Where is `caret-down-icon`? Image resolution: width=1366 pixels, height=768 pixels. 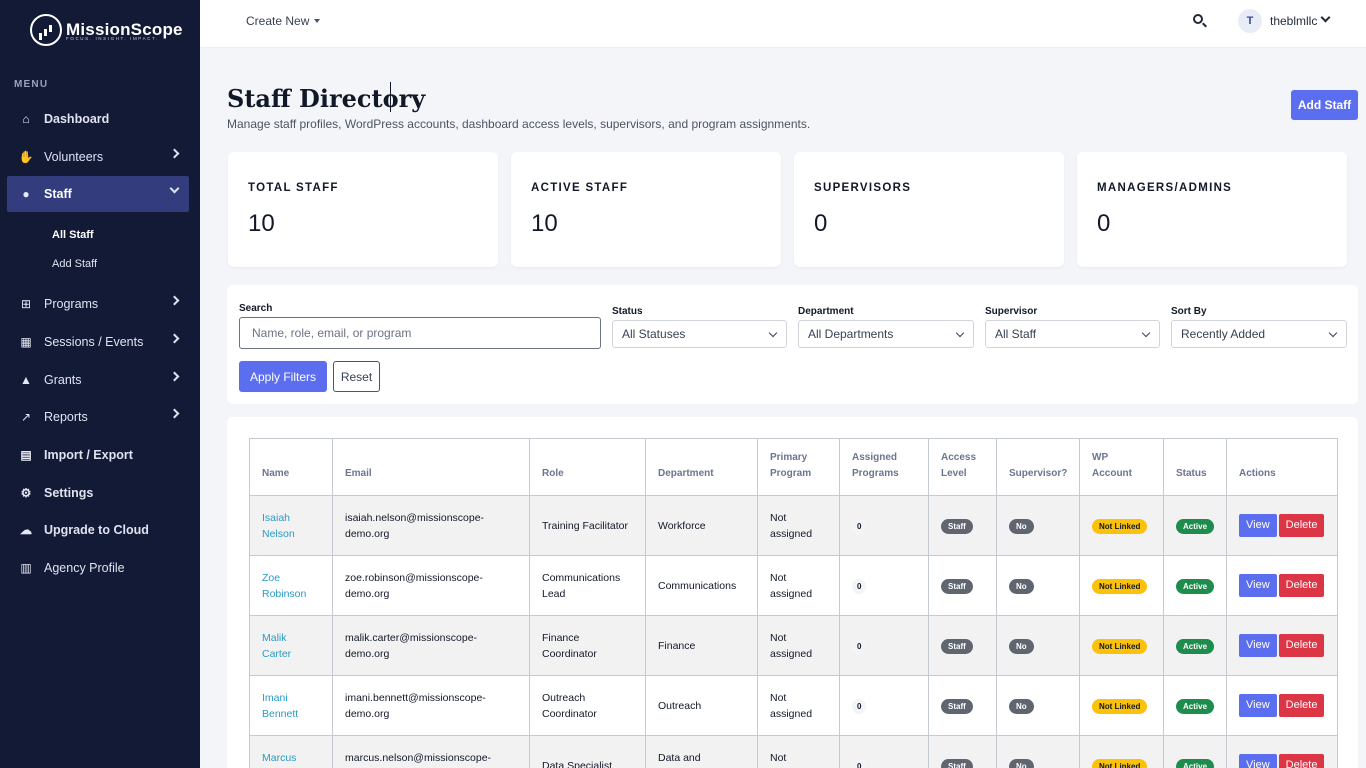
caret-down-icon is located at coordinates (317, 21).